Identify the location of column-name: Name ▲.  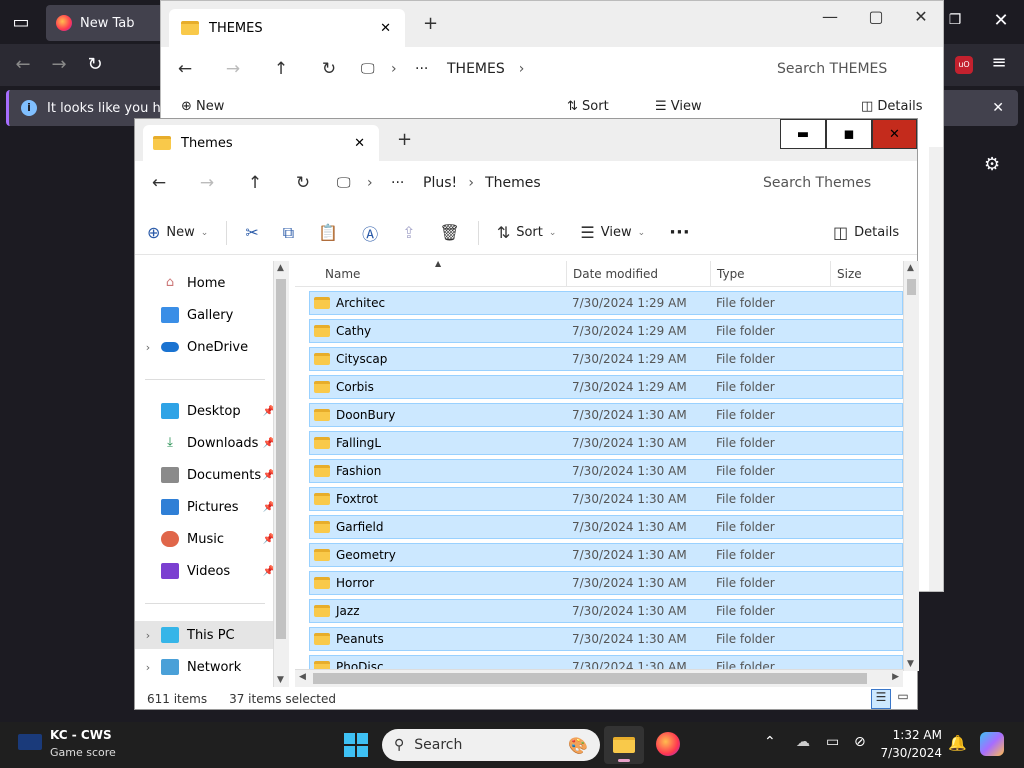
(443, 273).